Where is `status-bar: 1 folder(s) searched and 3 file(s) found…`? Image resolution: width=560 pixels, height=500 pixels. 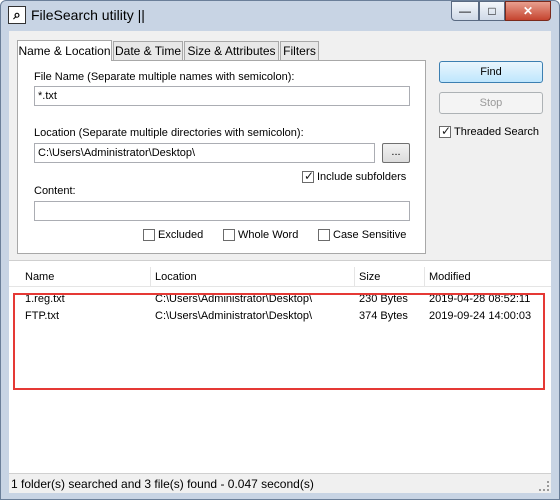 status-bar: 1 folder(s) searched and 3 file(s) found… is located at coordinates (280, 483).